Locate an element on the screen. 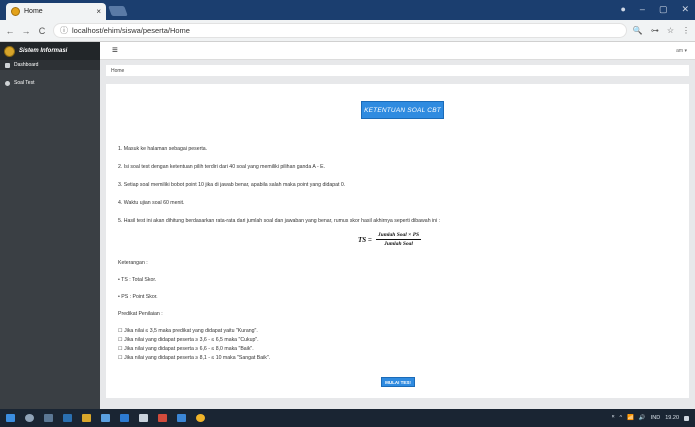  tab-close-icon: × is located at coordinates (98, 11).